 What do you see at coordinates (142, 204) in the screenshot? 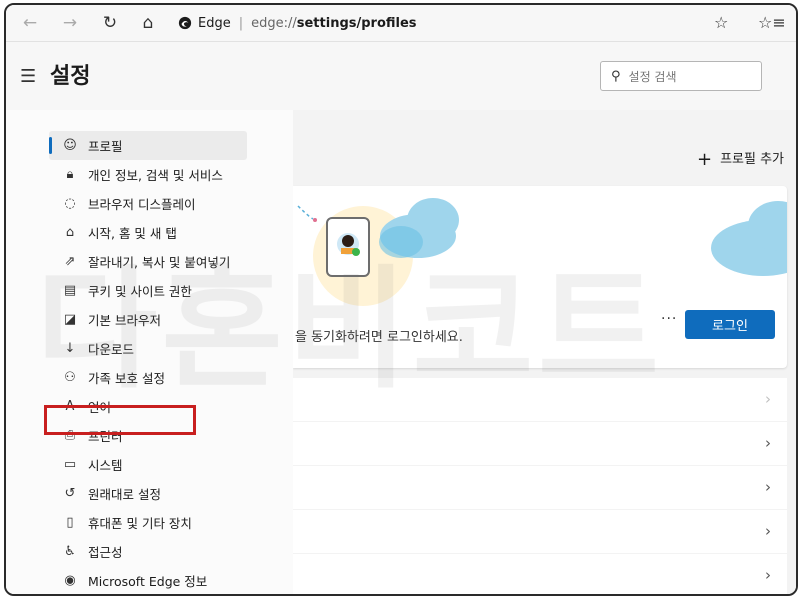
I see `sidebar-item-label: 브라우저 디스플레이` at bounding box center [142, 204].